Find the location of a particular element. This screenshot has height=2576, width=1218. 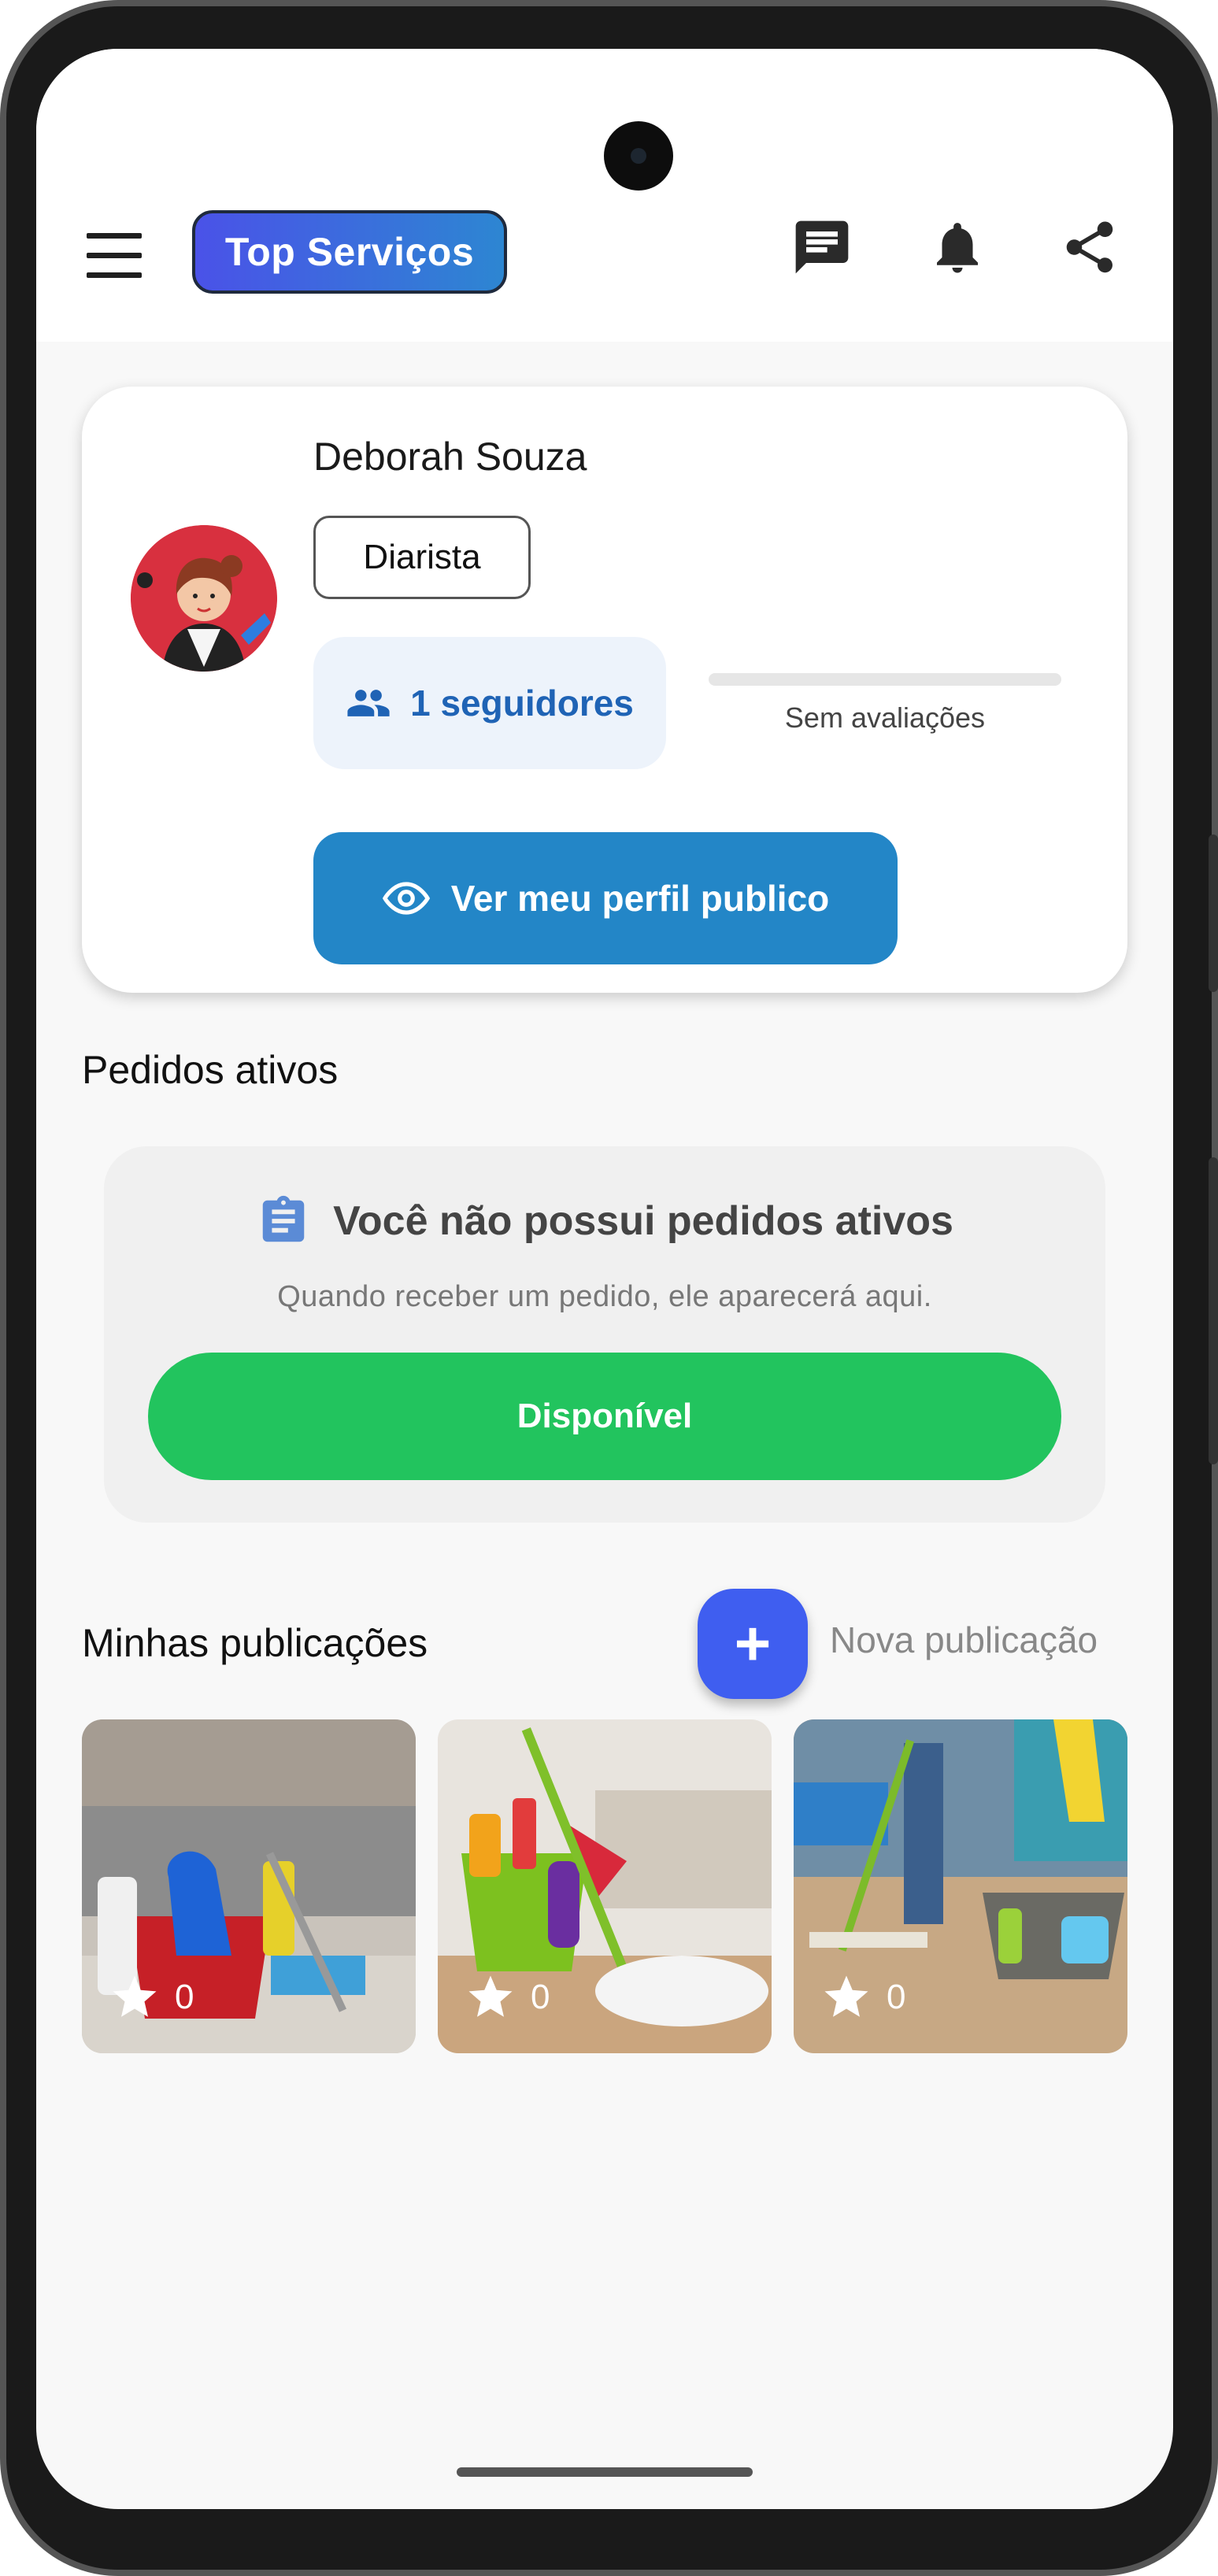

front-camera is located at coordinates (638, 156).